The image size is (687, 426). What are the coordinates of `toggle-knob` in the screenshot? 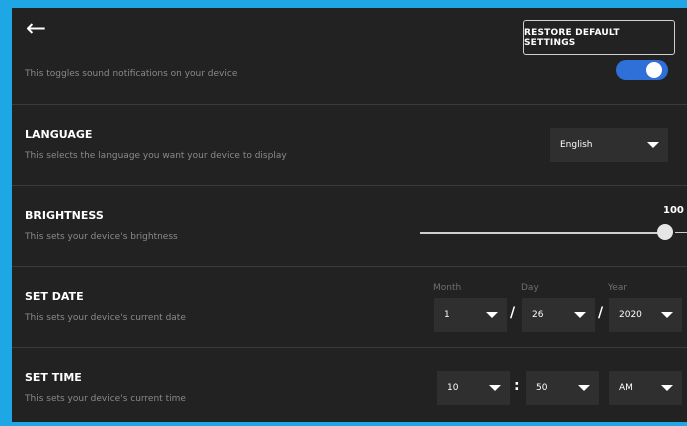 It's located at (654, 70).